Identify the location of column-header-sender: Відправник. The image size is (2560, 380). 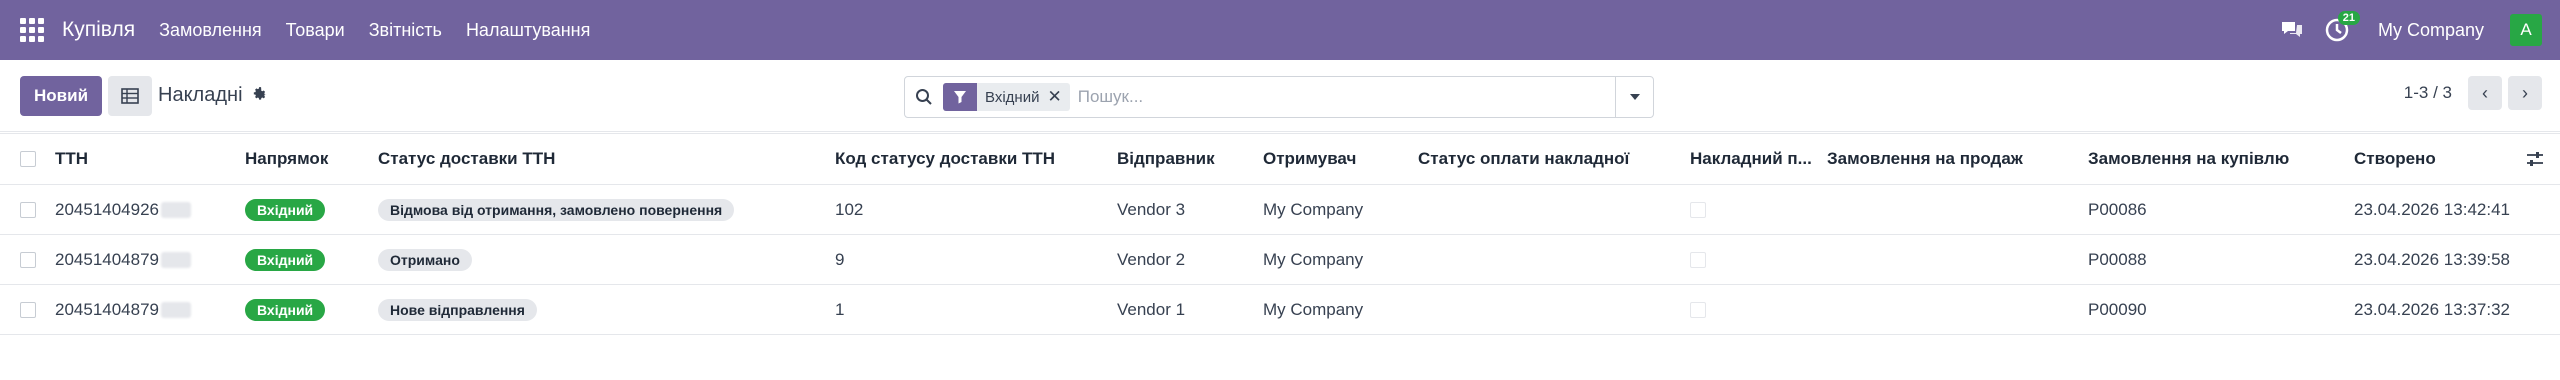
(1166, 159).